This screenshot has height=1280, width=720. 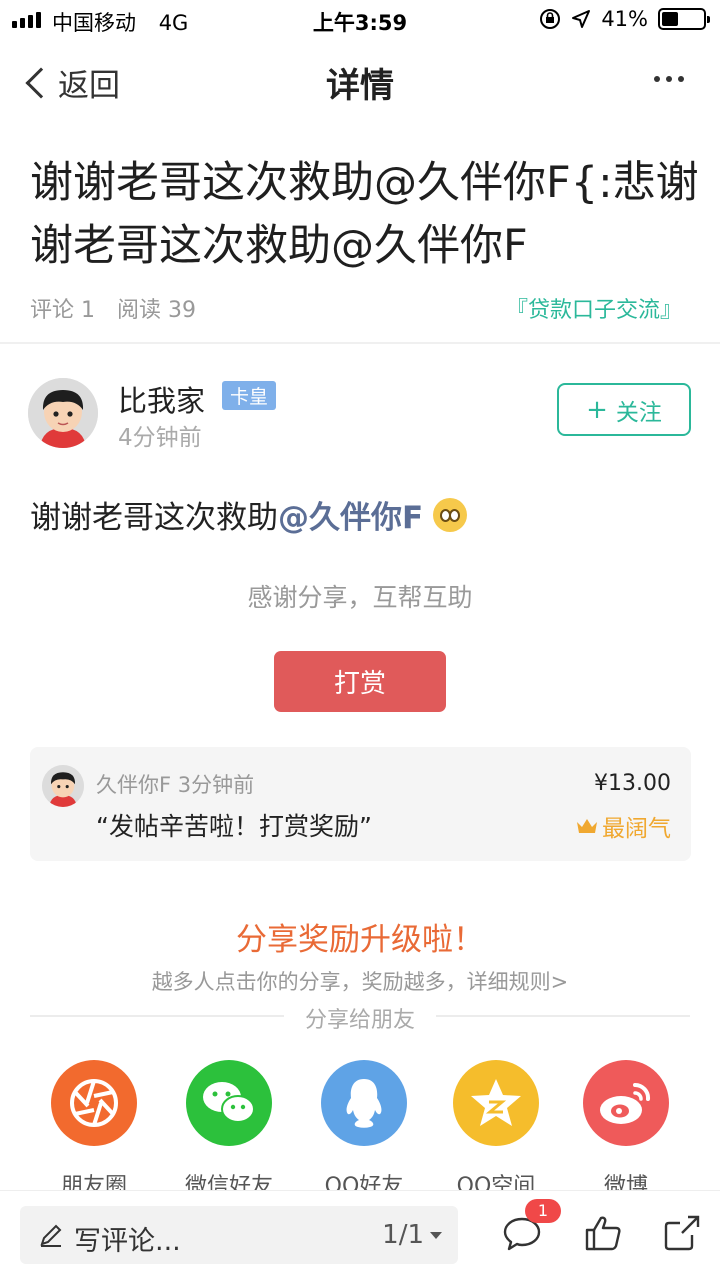 I want to click on nav-bar: 返回 详情, so click(x=360, y=81).